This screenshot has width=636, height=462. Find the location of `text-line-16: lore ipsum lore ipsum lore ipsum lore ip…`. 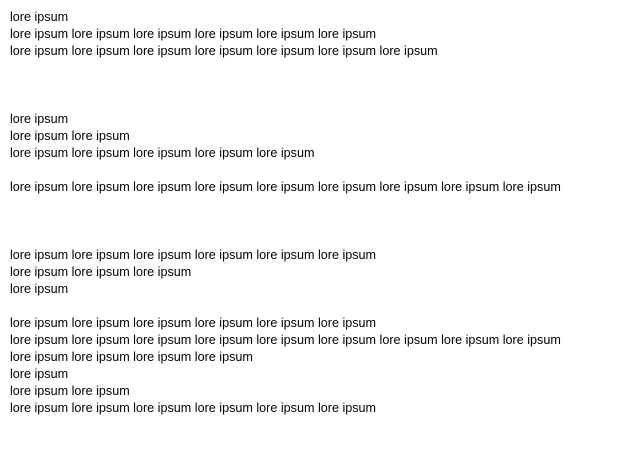

text-line-16: lore ipsum lore ipsum lore ipsum lore ip… is located at coordinates (193, 408).